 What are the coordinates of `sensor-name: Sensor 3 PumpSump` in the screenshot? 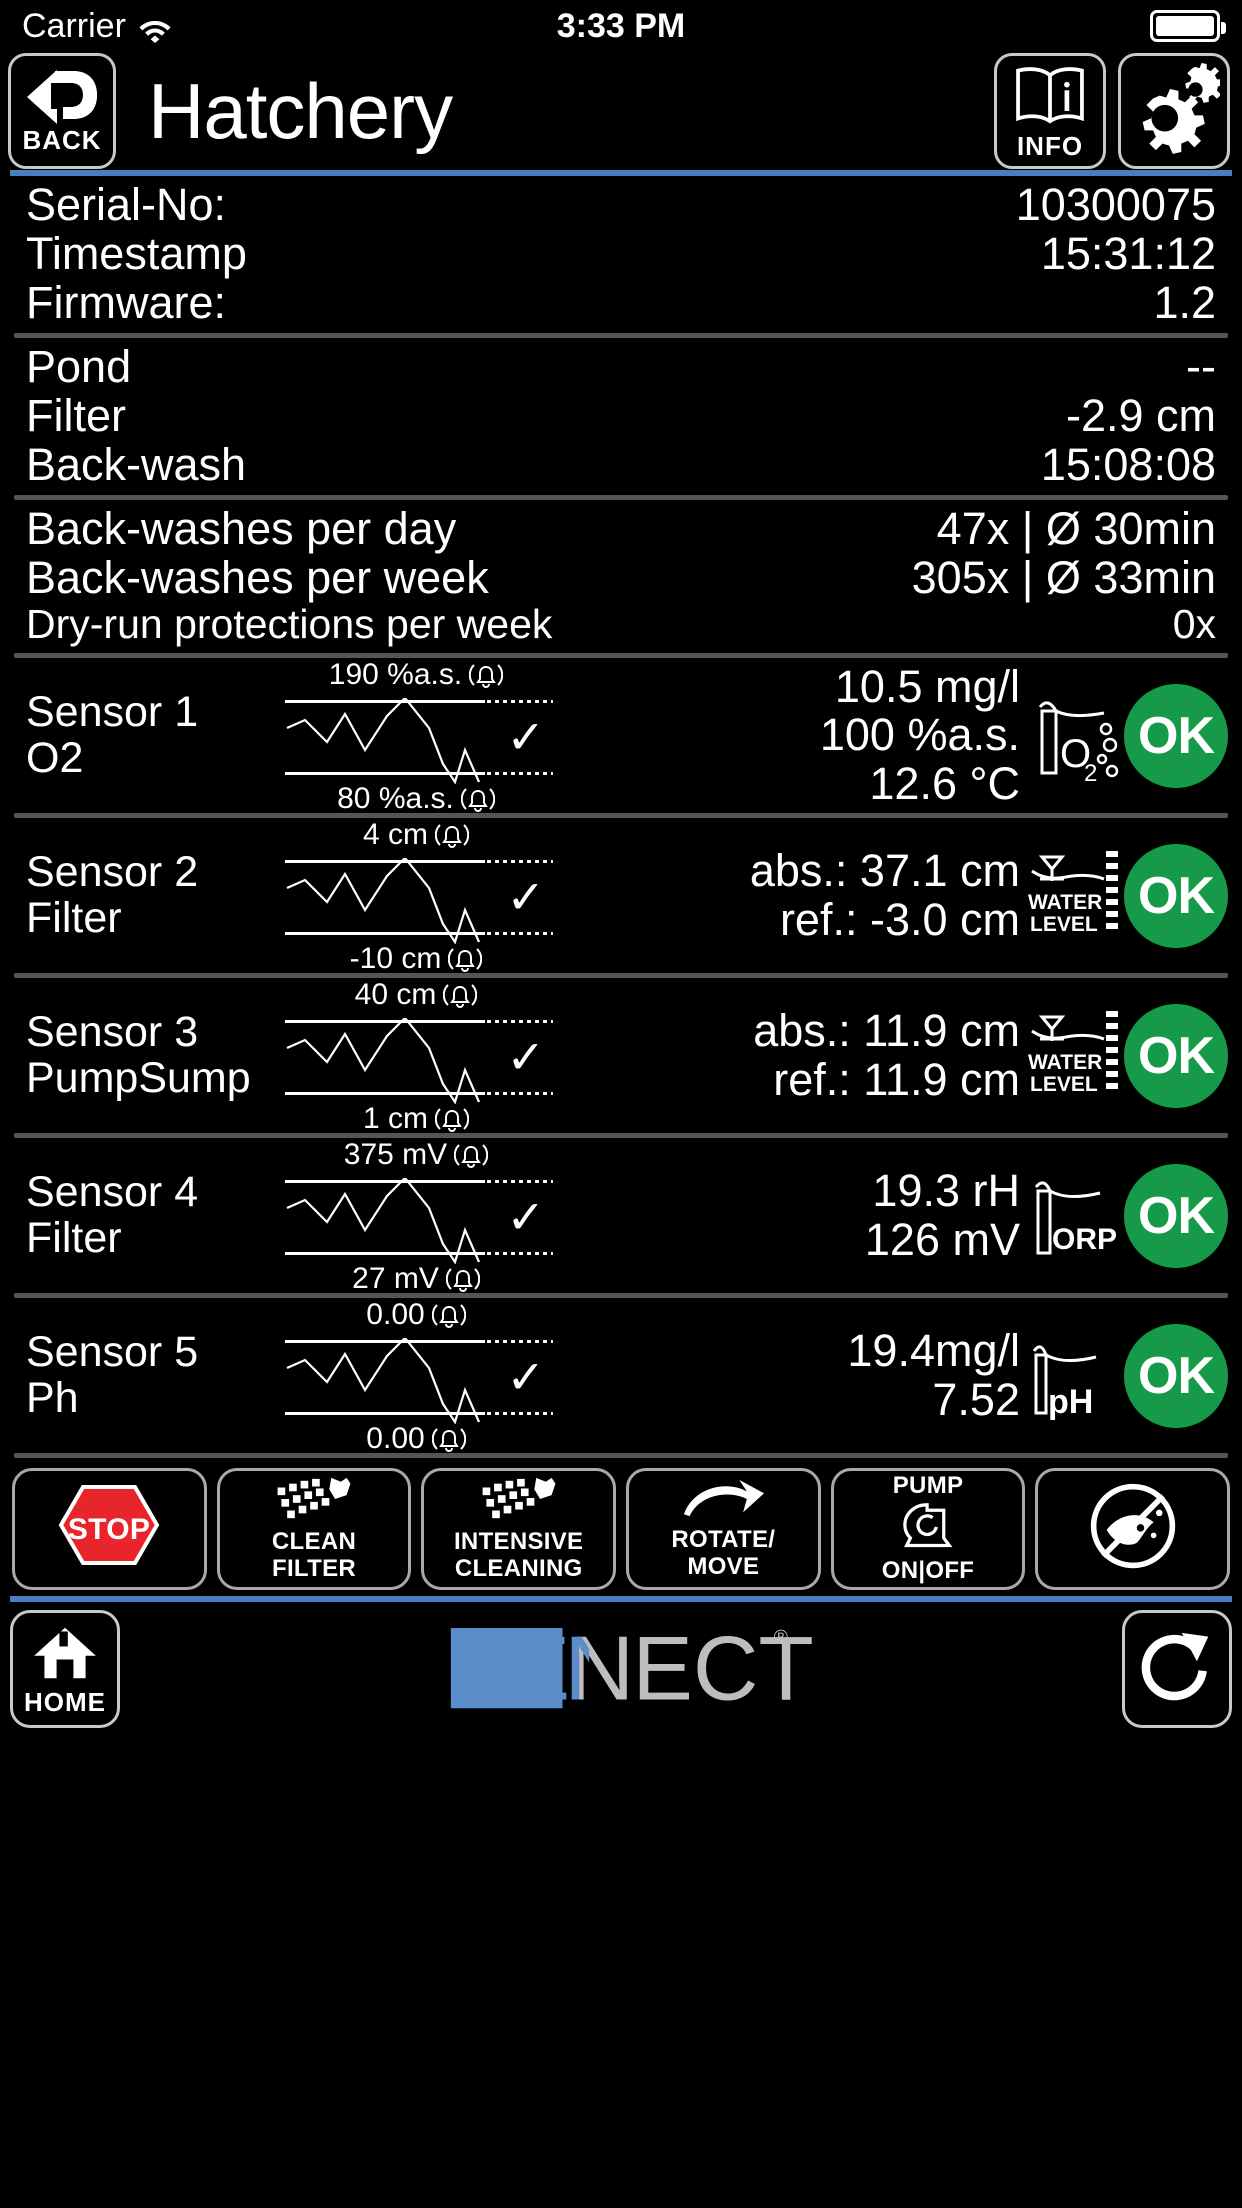 It's located at (153, 1055).